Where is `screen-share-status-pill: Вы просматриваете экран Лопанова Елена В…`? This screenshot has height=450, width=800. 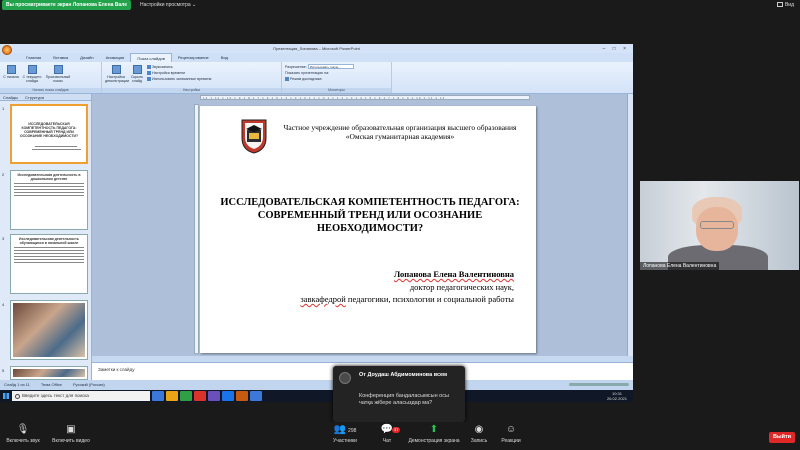 screen-share-status-pill: Вы просматриваете экран Лопанова Елена В… is located at coordinates (67, 5).